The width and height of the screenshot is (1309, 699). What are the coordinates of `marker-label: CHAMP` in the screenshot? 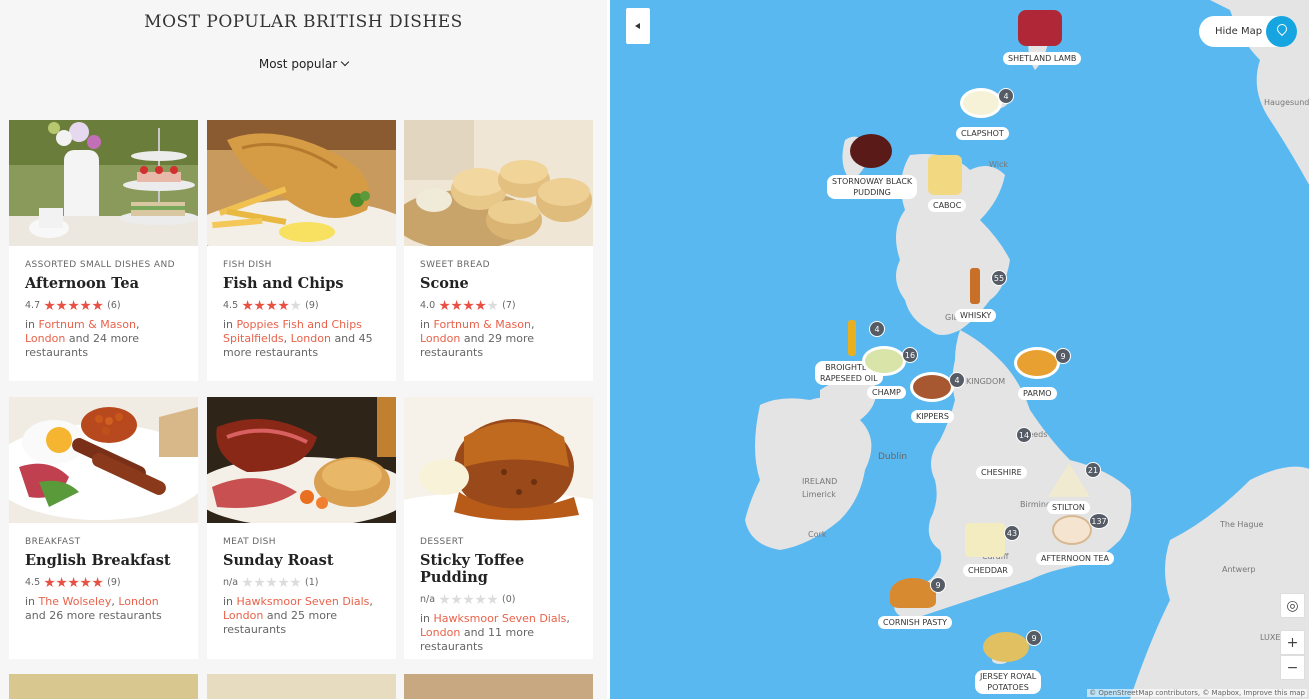 It's located at (886, 392).